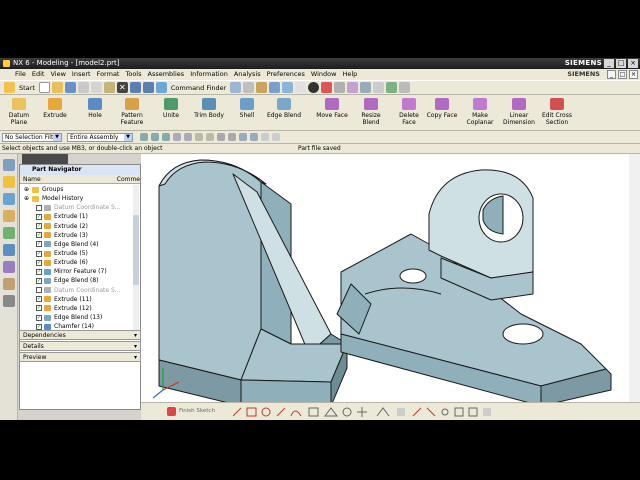 The width and height of the screenshot is (640, 480). Describe the element at coordinates (8, 182) in the screenshot. I see `part-navigator-icon` at that location.